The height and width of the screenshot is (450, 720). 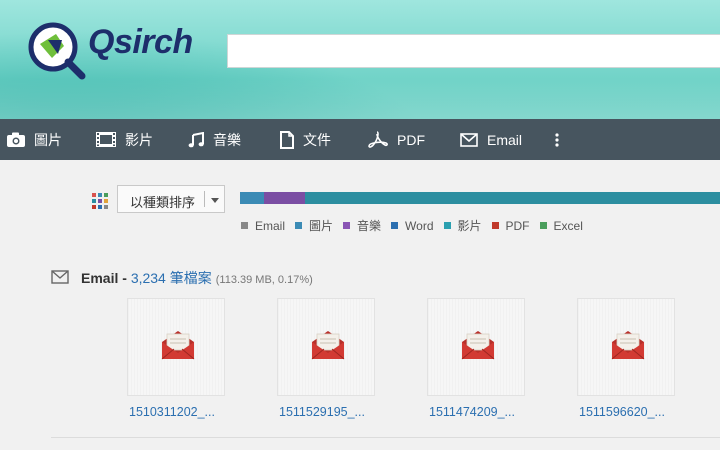 I want to click on tab-documents: 文件, so click(x=305, y=139).